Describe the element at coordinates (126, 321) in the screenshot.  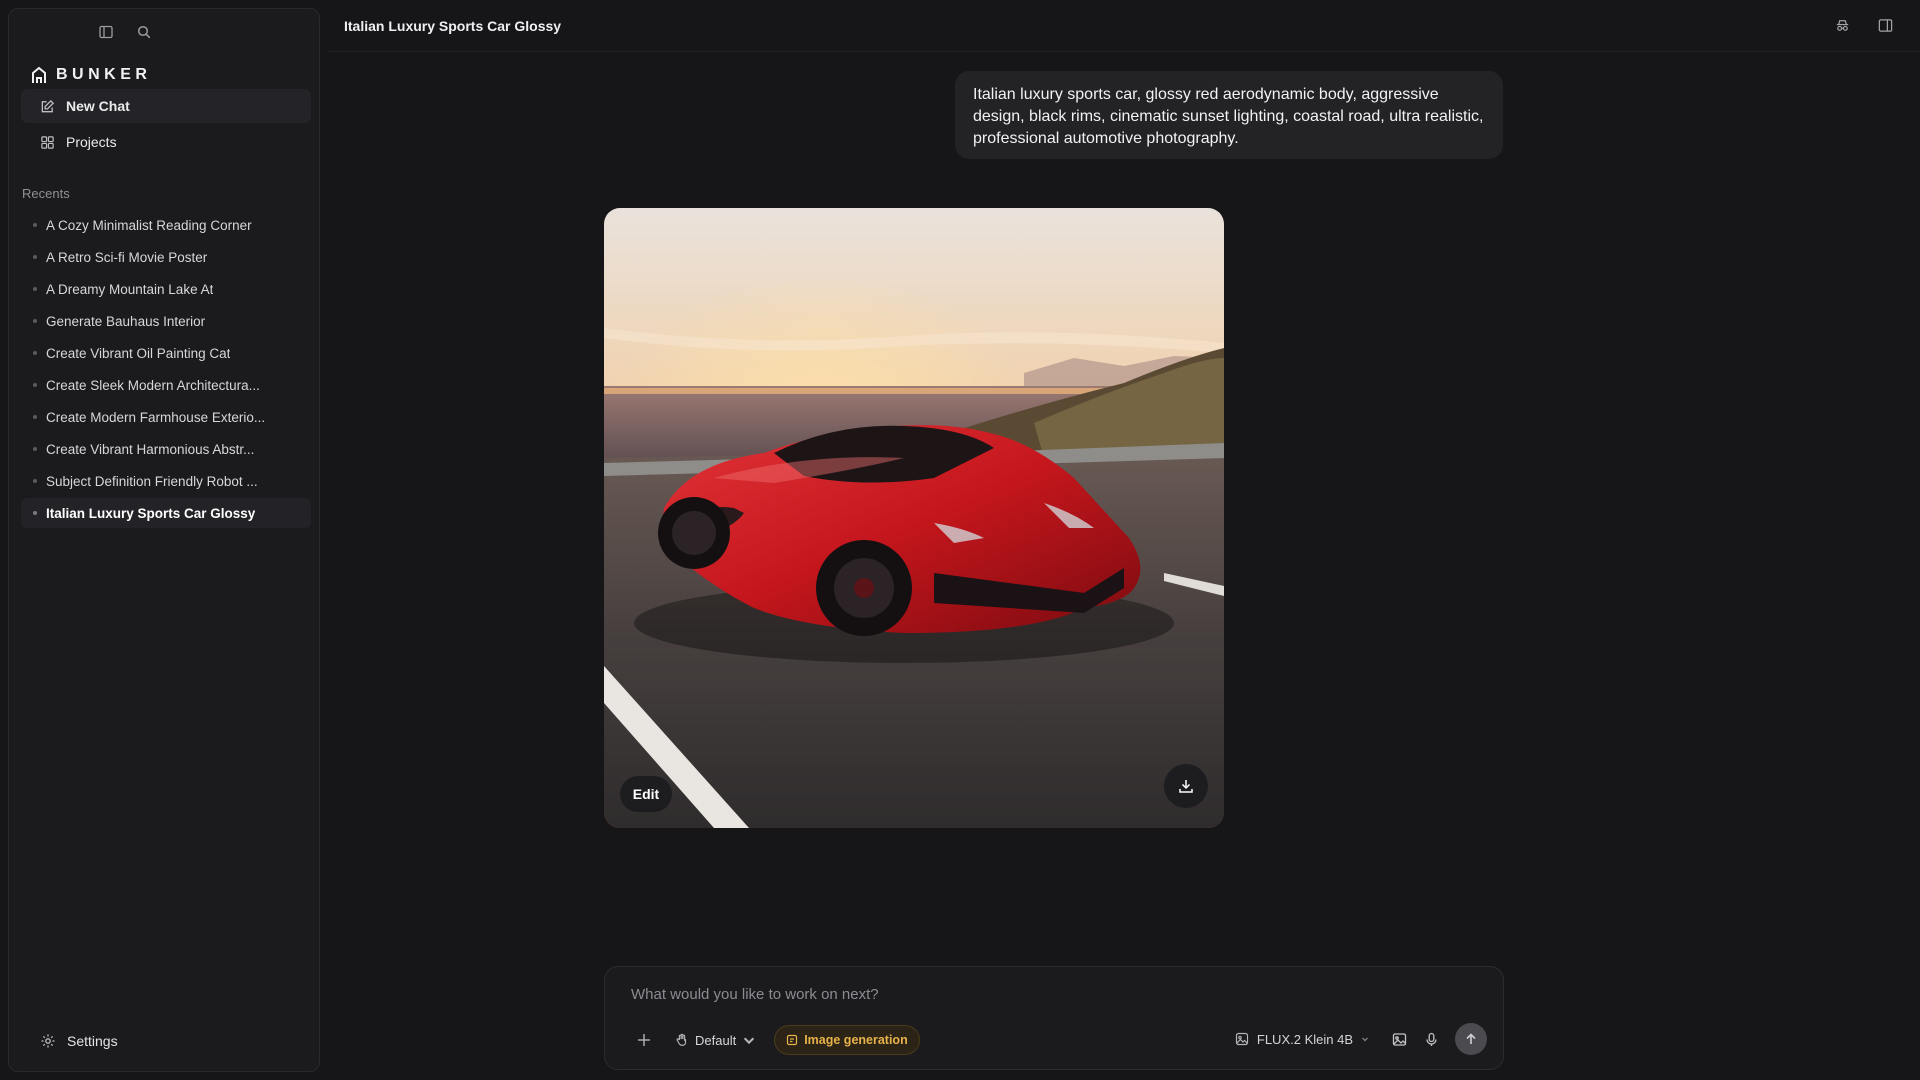
I see `recent-chat-label: Generate Bauhaus Interior` at that location.